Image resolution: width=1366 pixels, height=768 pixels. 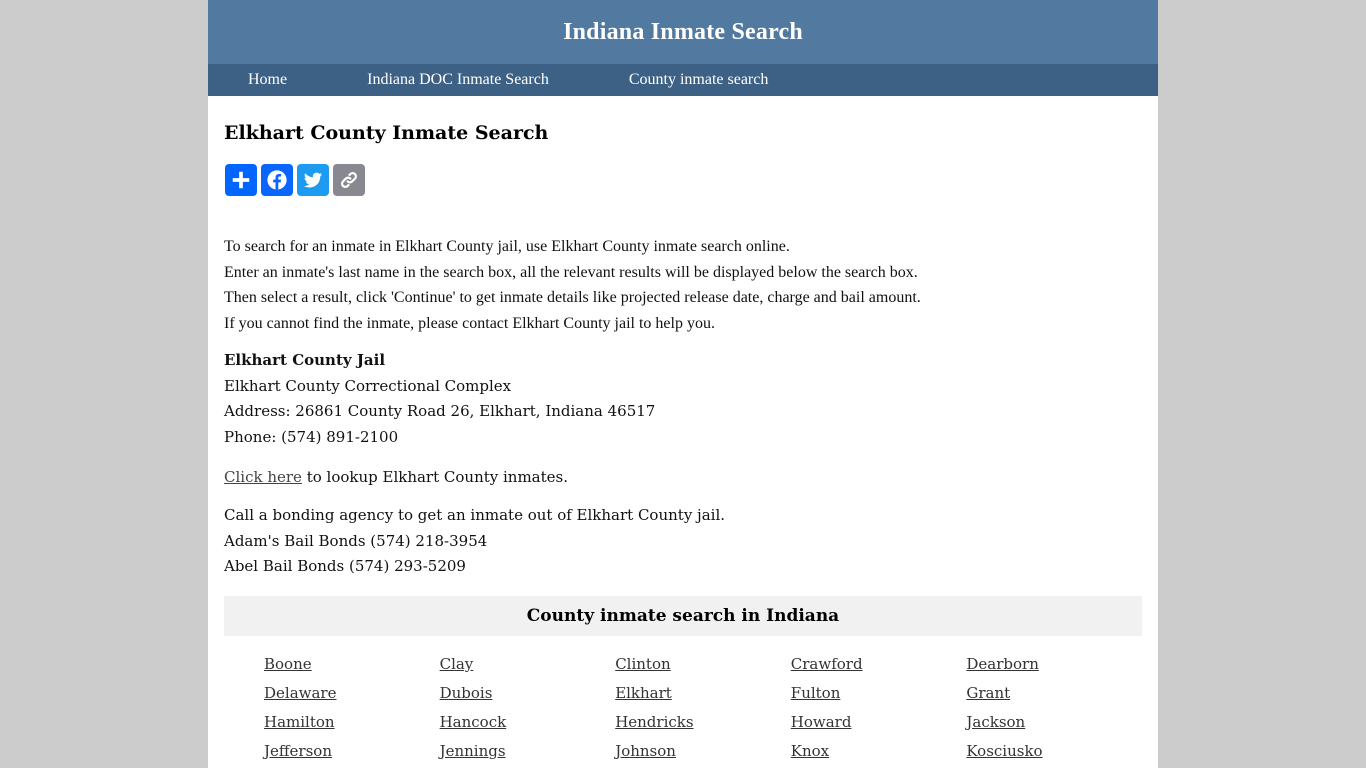 I want to click on county-link-clinton: Clinton, so click(x=703, y=664).